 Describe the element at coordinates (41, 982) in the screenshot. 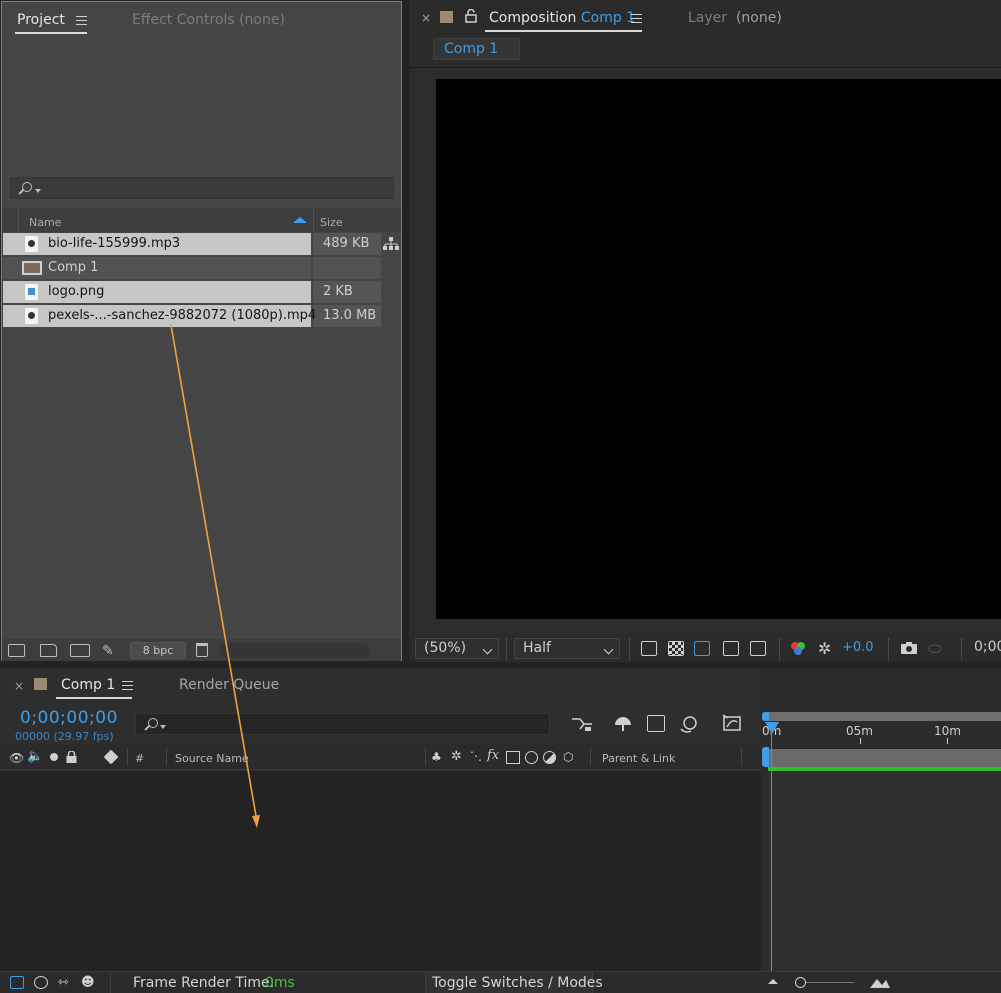

I see `transfer-controls-toggle-icon` at that location.